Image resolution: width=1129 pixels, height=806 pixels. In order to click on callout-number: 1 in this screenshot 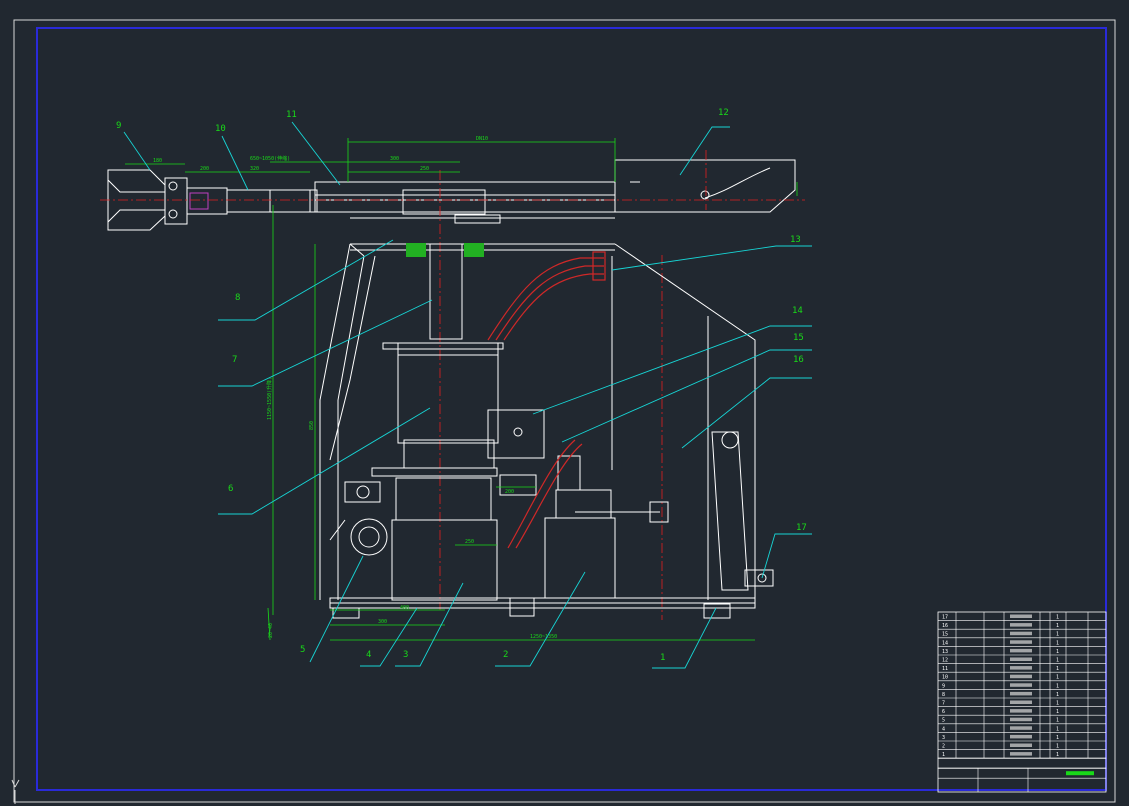, I will do `click(662, 658)`.